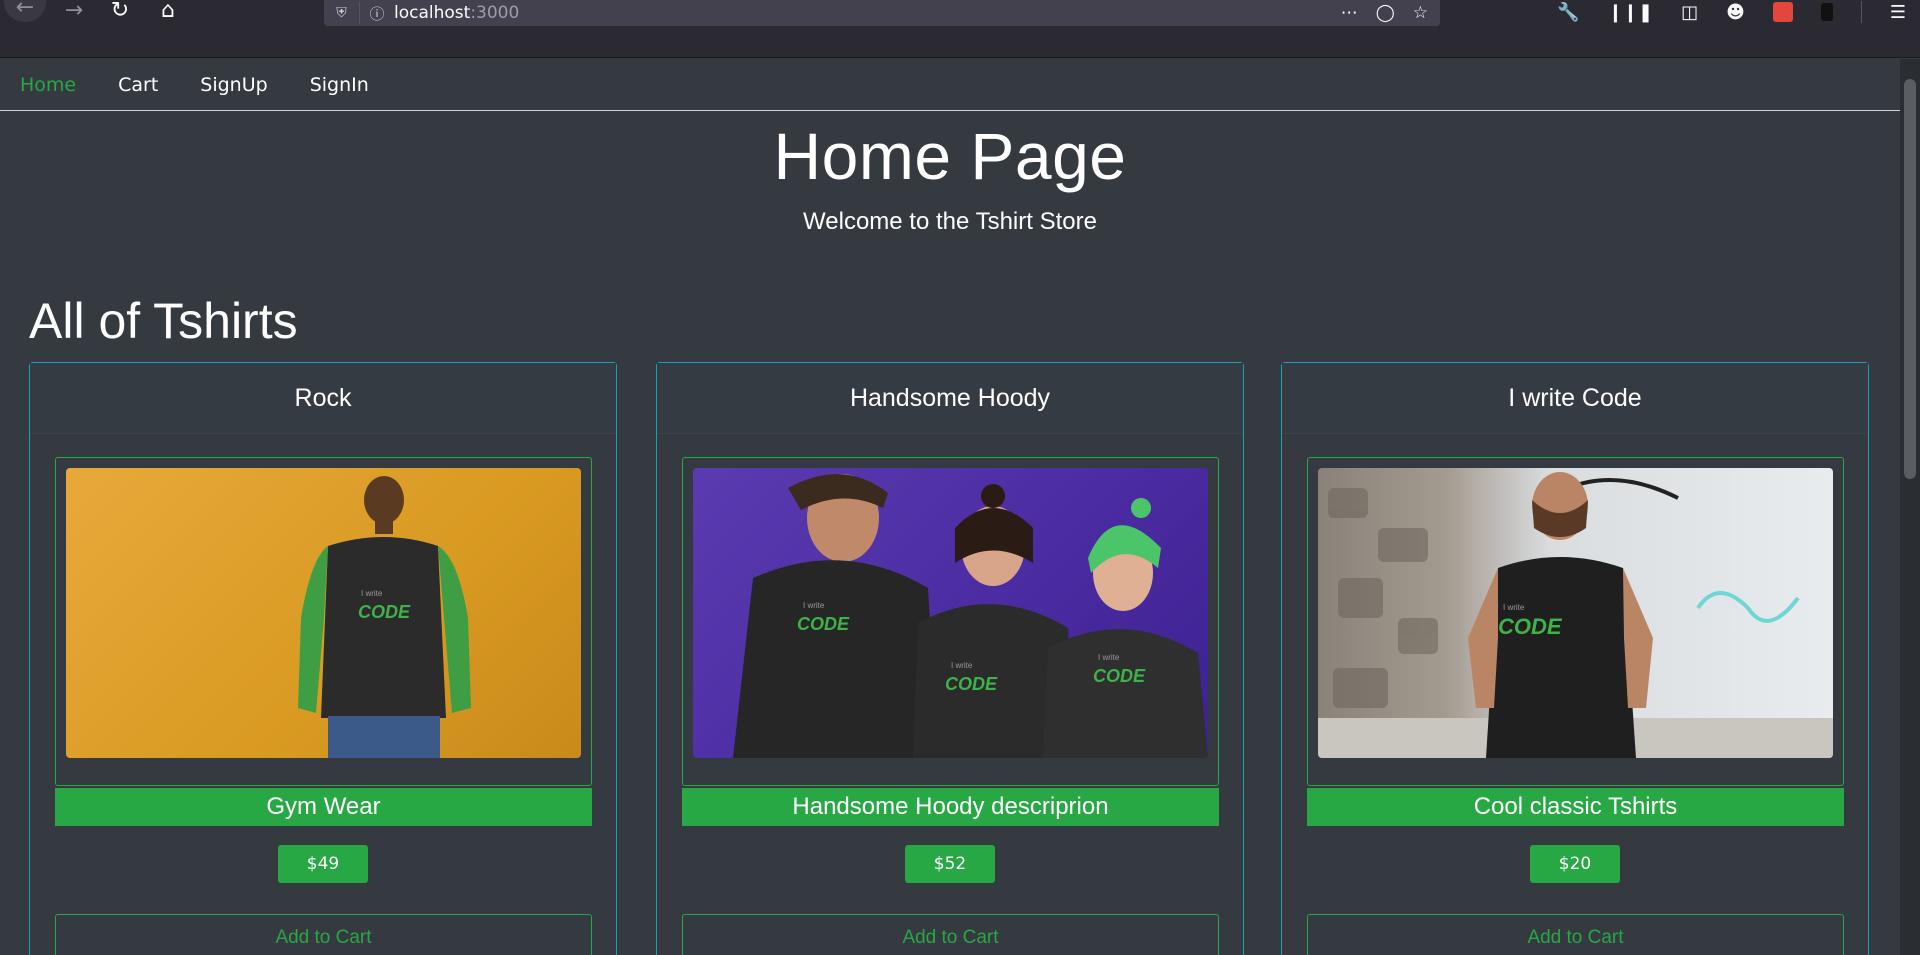  I want to click on product-image-frame: I write CODE I write CODE I write CODE, so click(950, 621).